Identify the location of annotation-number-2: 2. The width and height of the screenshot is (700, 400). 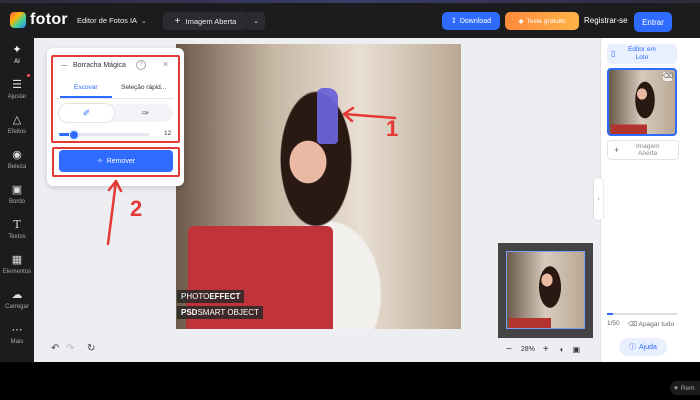
(136, 208).